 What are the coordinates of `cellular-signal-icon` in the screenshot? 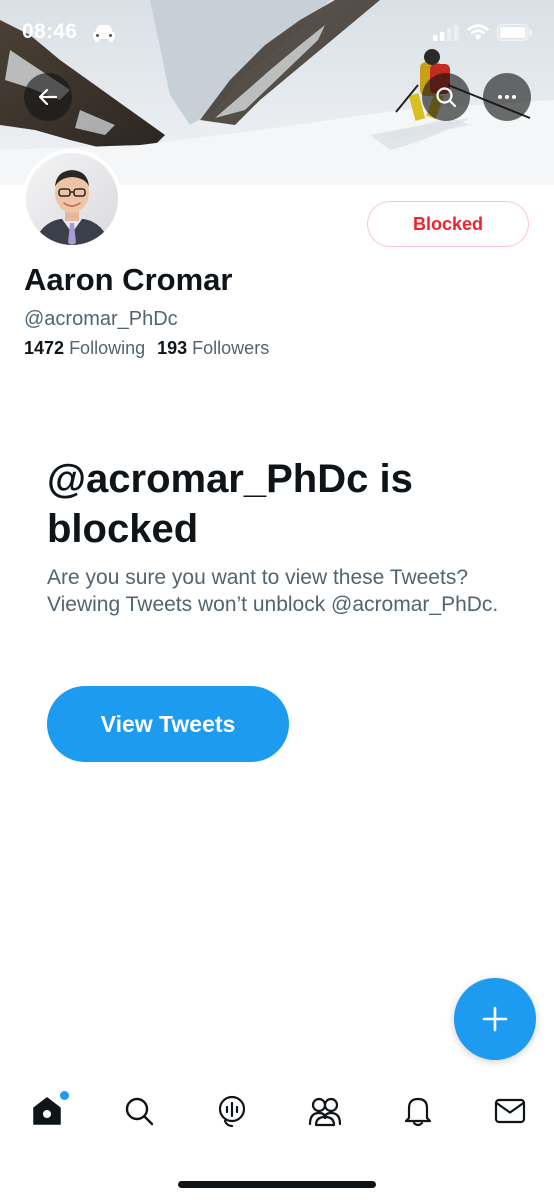 It's located at (446, 33).